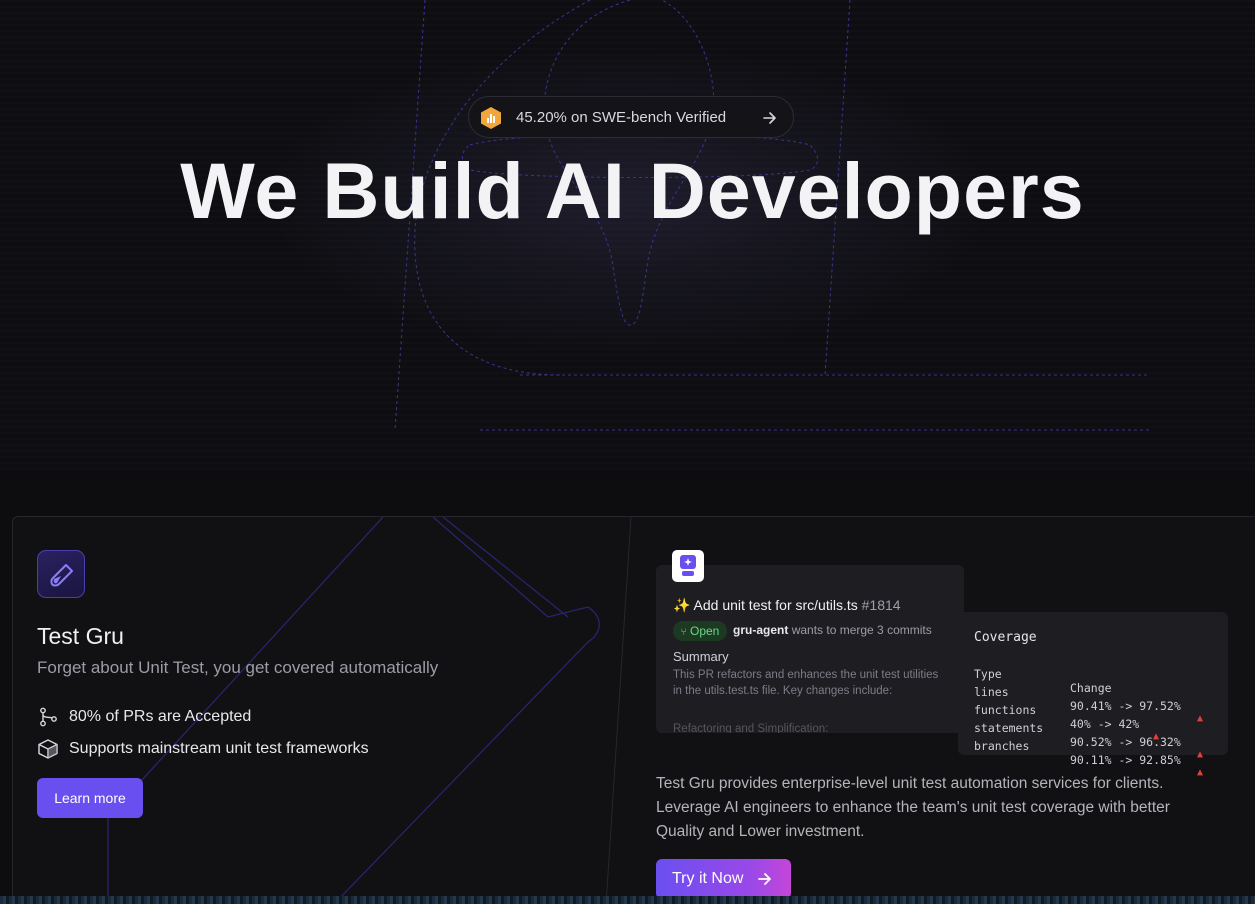  I want to click on git-branch-icon, so click(48, 717).